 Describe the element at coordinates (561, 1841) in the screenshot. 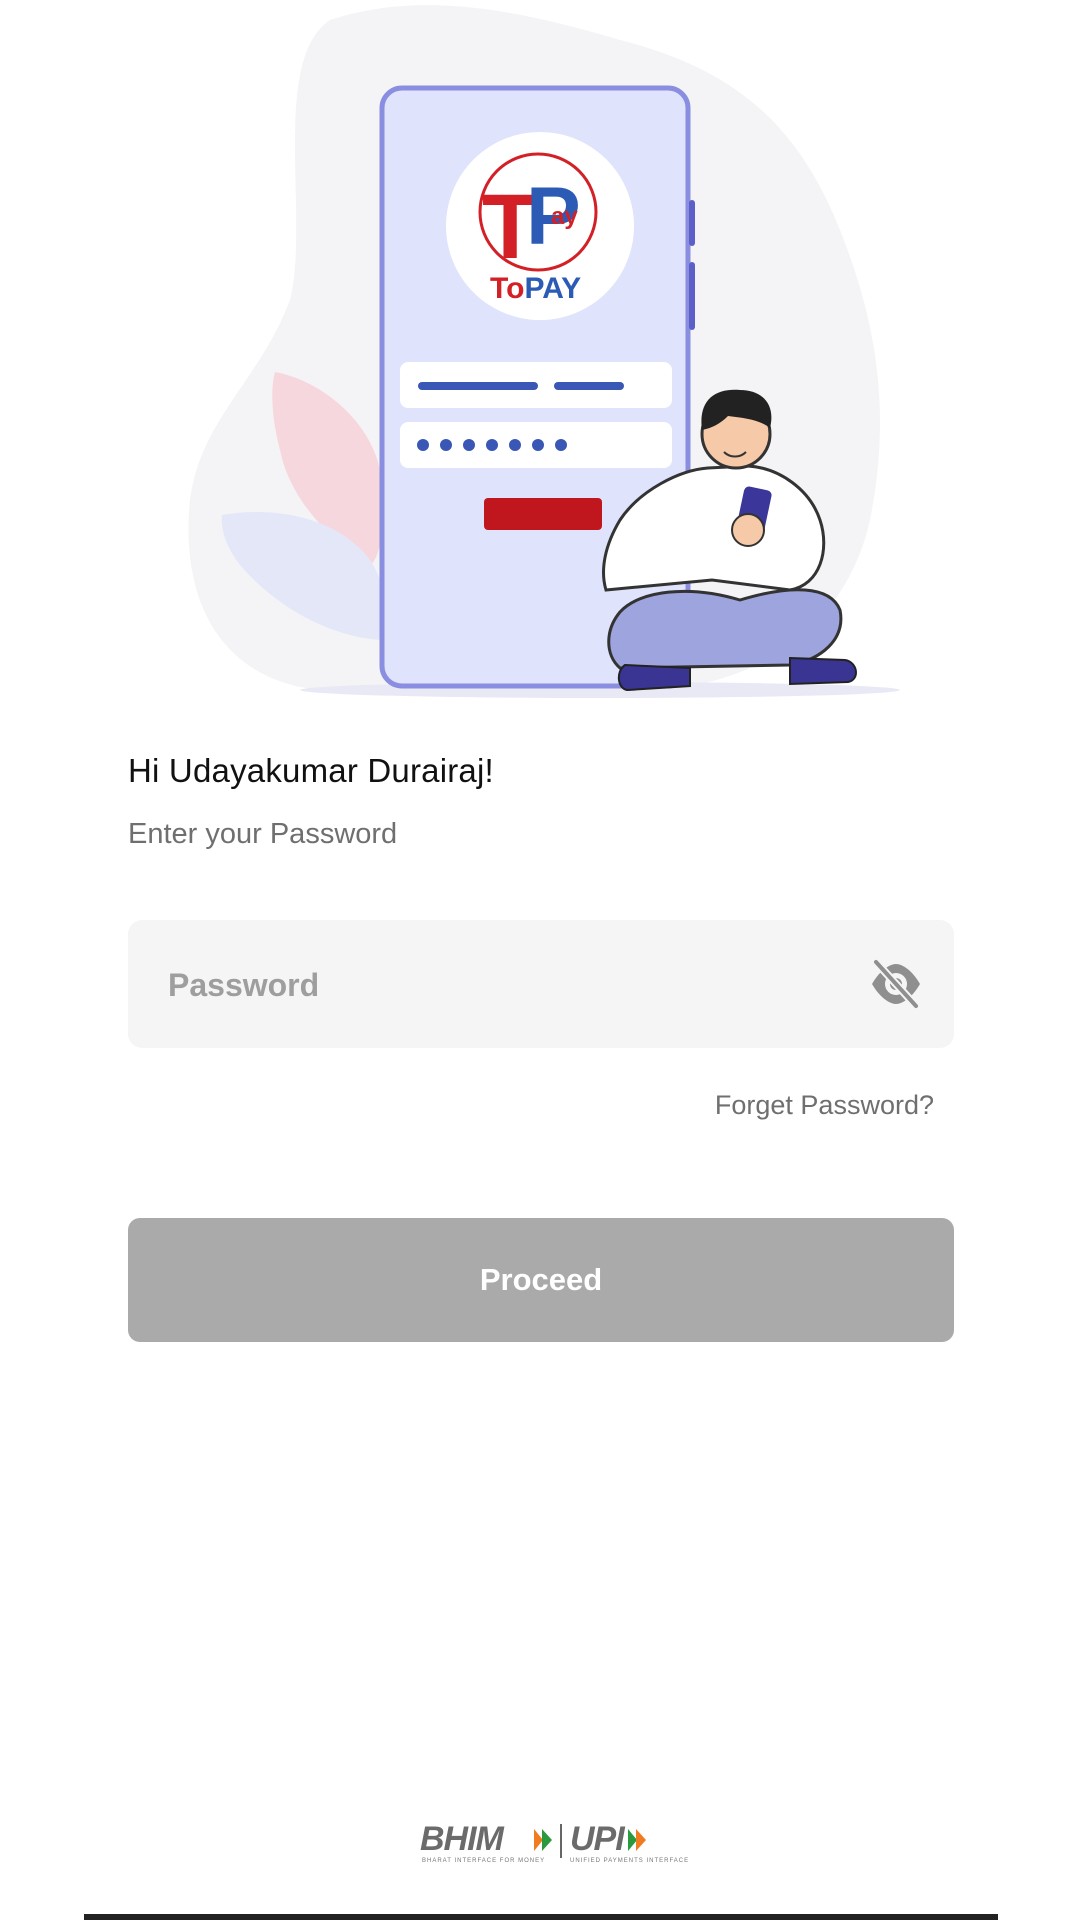

I see `logo-divider` at that location.